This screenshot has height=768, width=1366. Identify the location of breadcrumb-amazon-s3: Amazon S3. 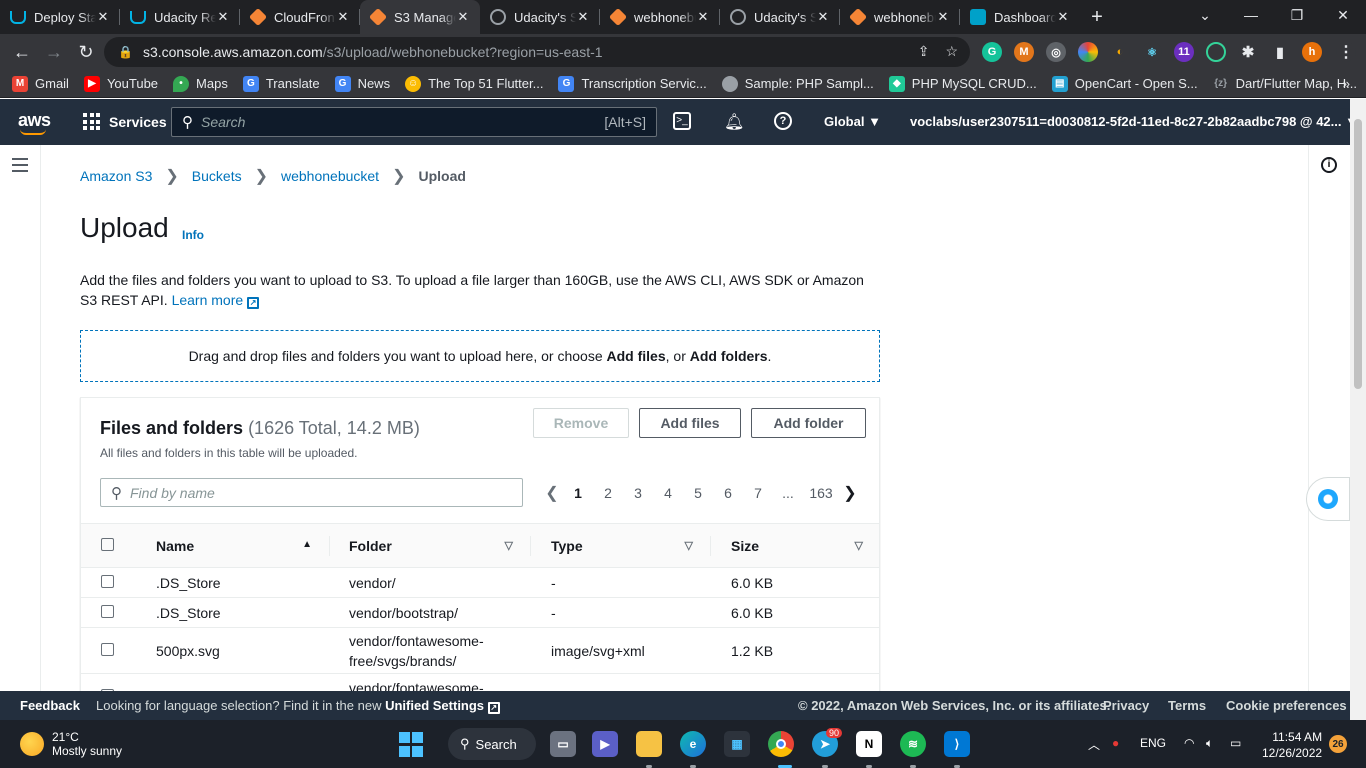
(116, 176).